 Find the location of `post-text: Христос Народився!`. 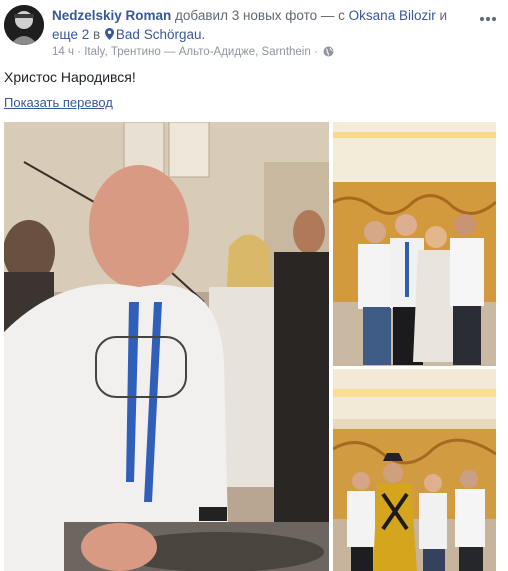

post-text: Христос Народився! is located at coordinates (70, 77).